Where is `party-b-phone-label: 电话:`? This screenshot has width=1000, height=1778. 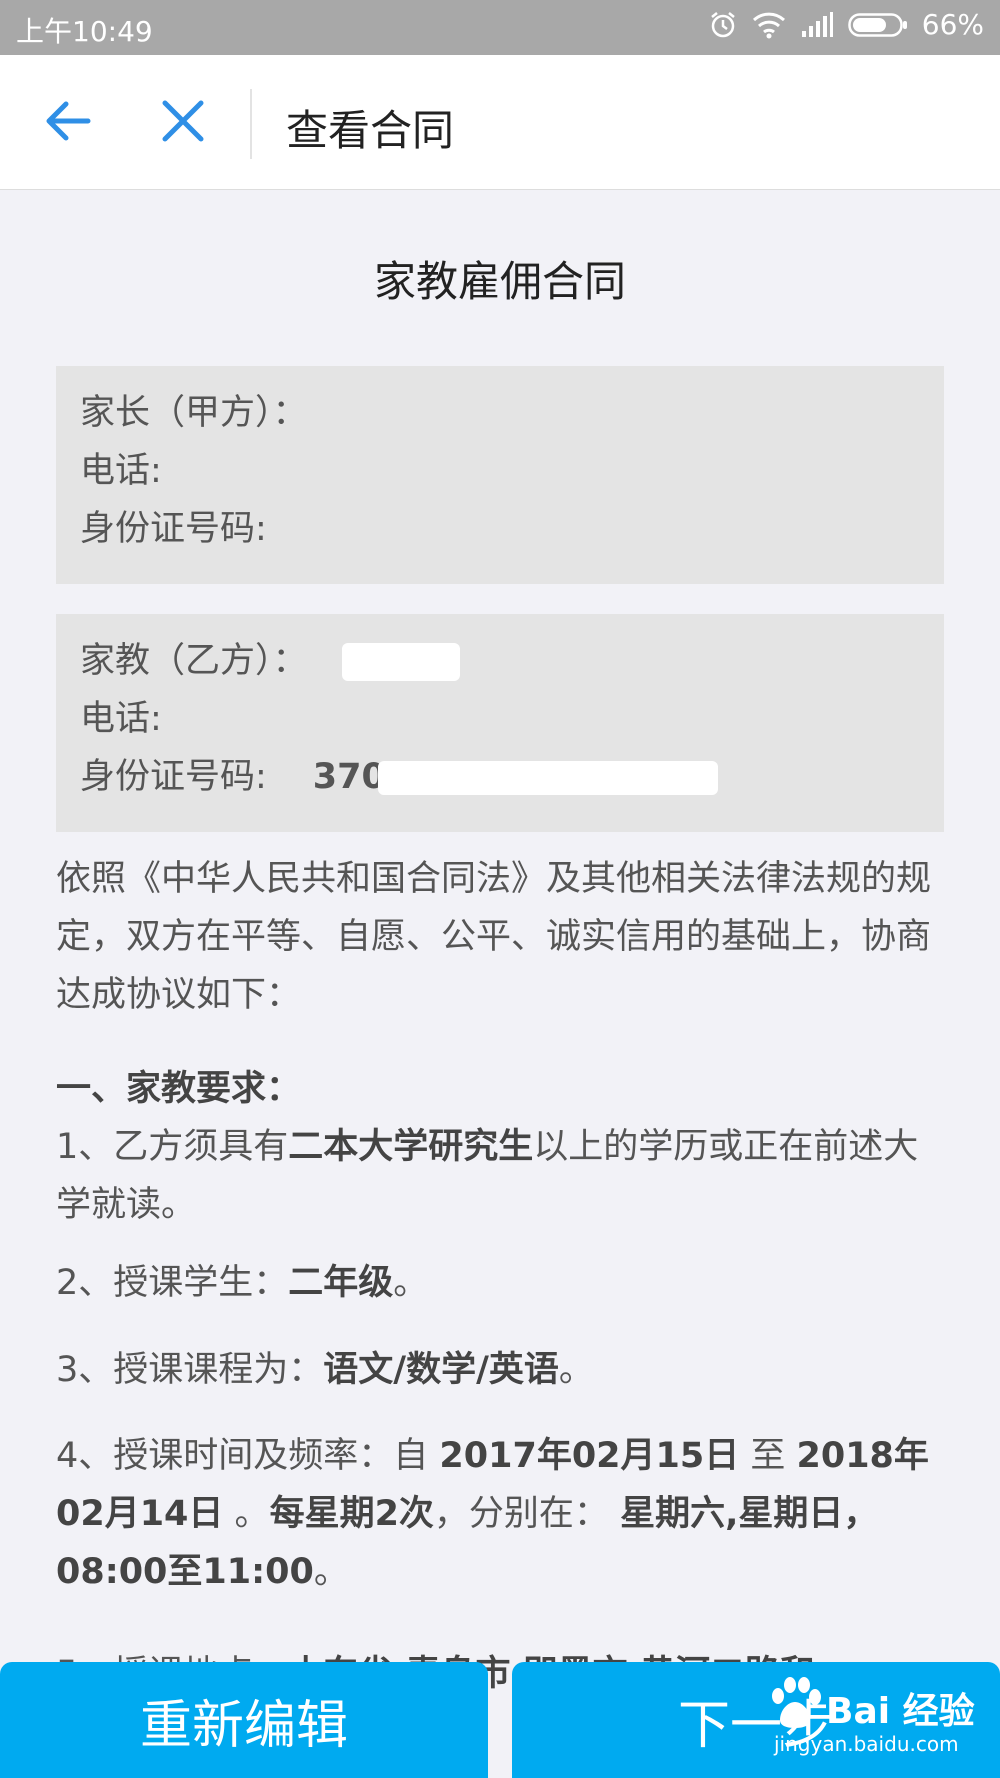
party-b-phone-label: 电话: is located at coordinates (121, 719).